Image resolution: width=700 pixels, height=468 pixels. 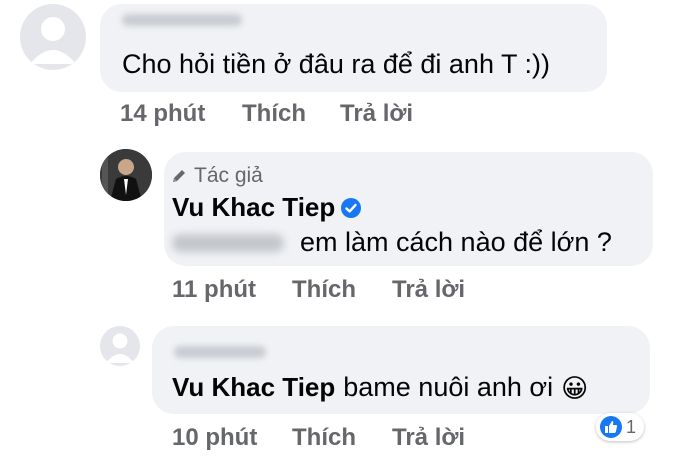 I want to click on reply-time: 10 phút, so click(x=214, y=438).